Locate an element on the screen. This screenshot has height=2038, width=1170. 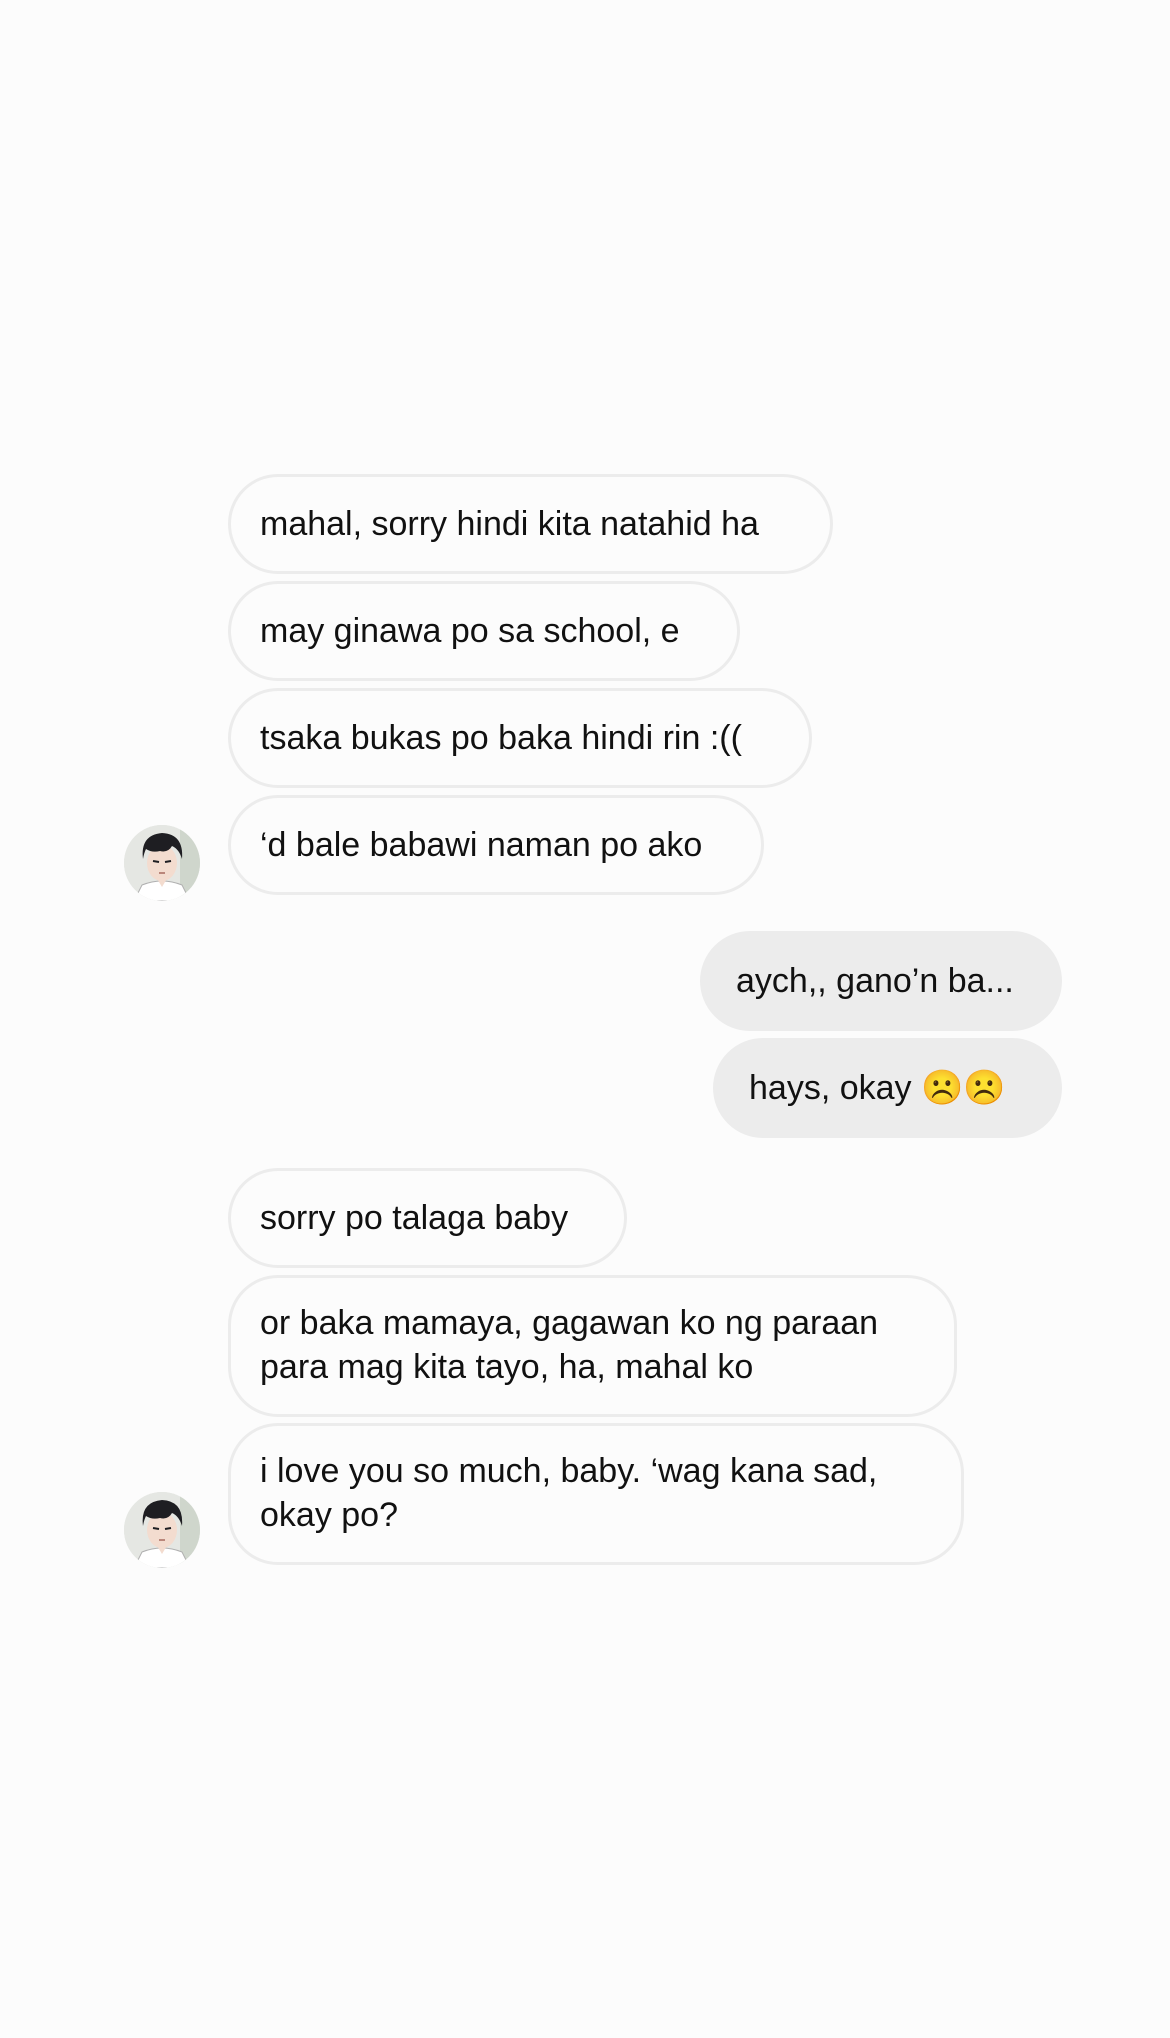
incoming-message: mahal, sorry hindi kita natahid ha is located at coordinates (530, 524).